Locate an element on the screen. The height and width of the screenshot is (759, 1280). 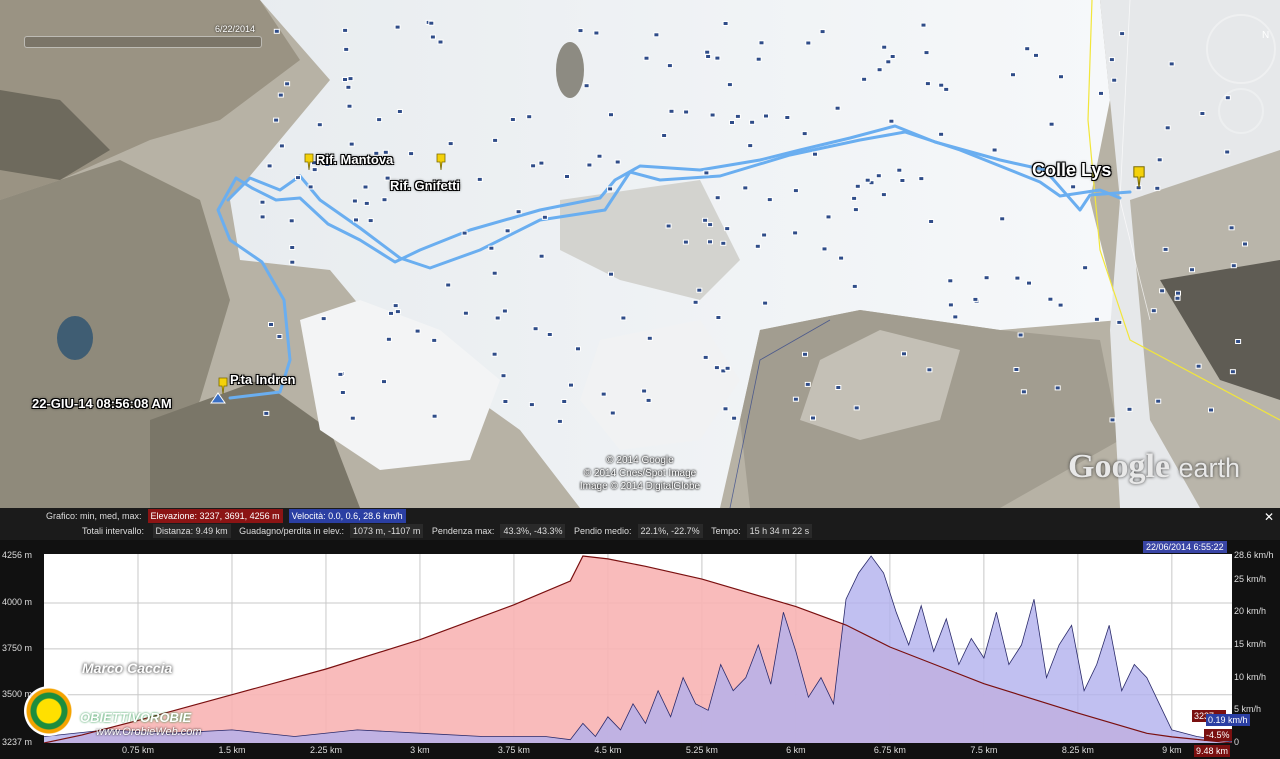
time-slider is located at coordinates (143, 42).